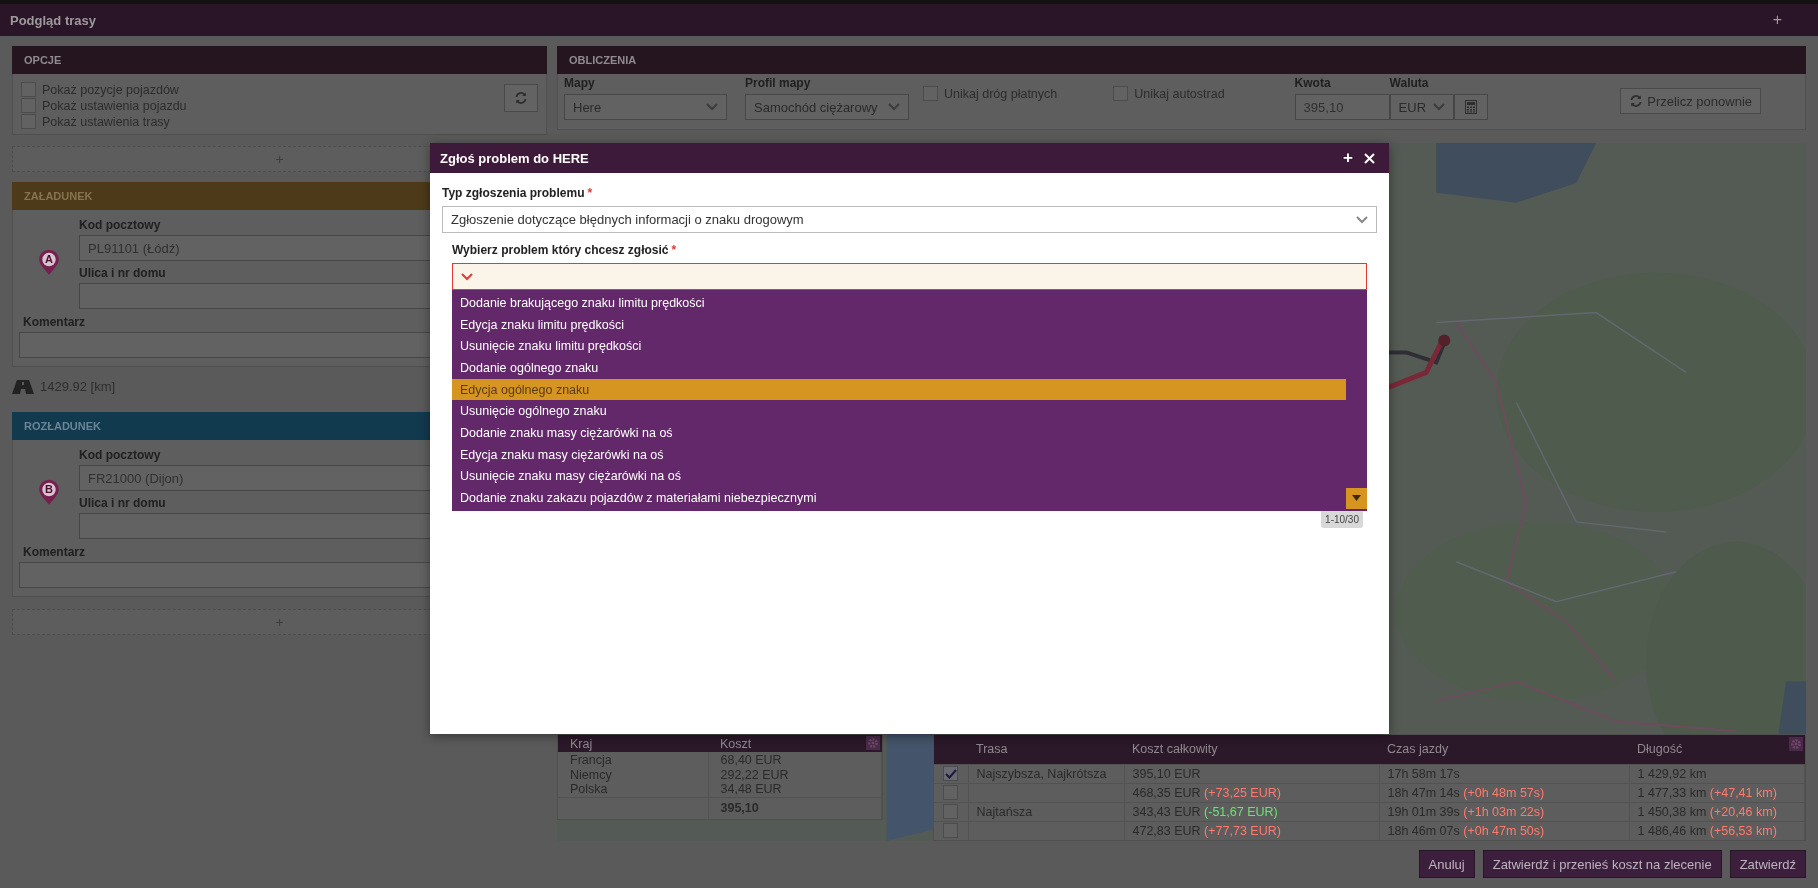 The height and width of the screenshot is (888, 1818). What do you see at coordinates (899, 346) in the screenshot?
I see `dropdown-option: Usunięcie znaku limitu prędkości` at bounding box center [899, 346].